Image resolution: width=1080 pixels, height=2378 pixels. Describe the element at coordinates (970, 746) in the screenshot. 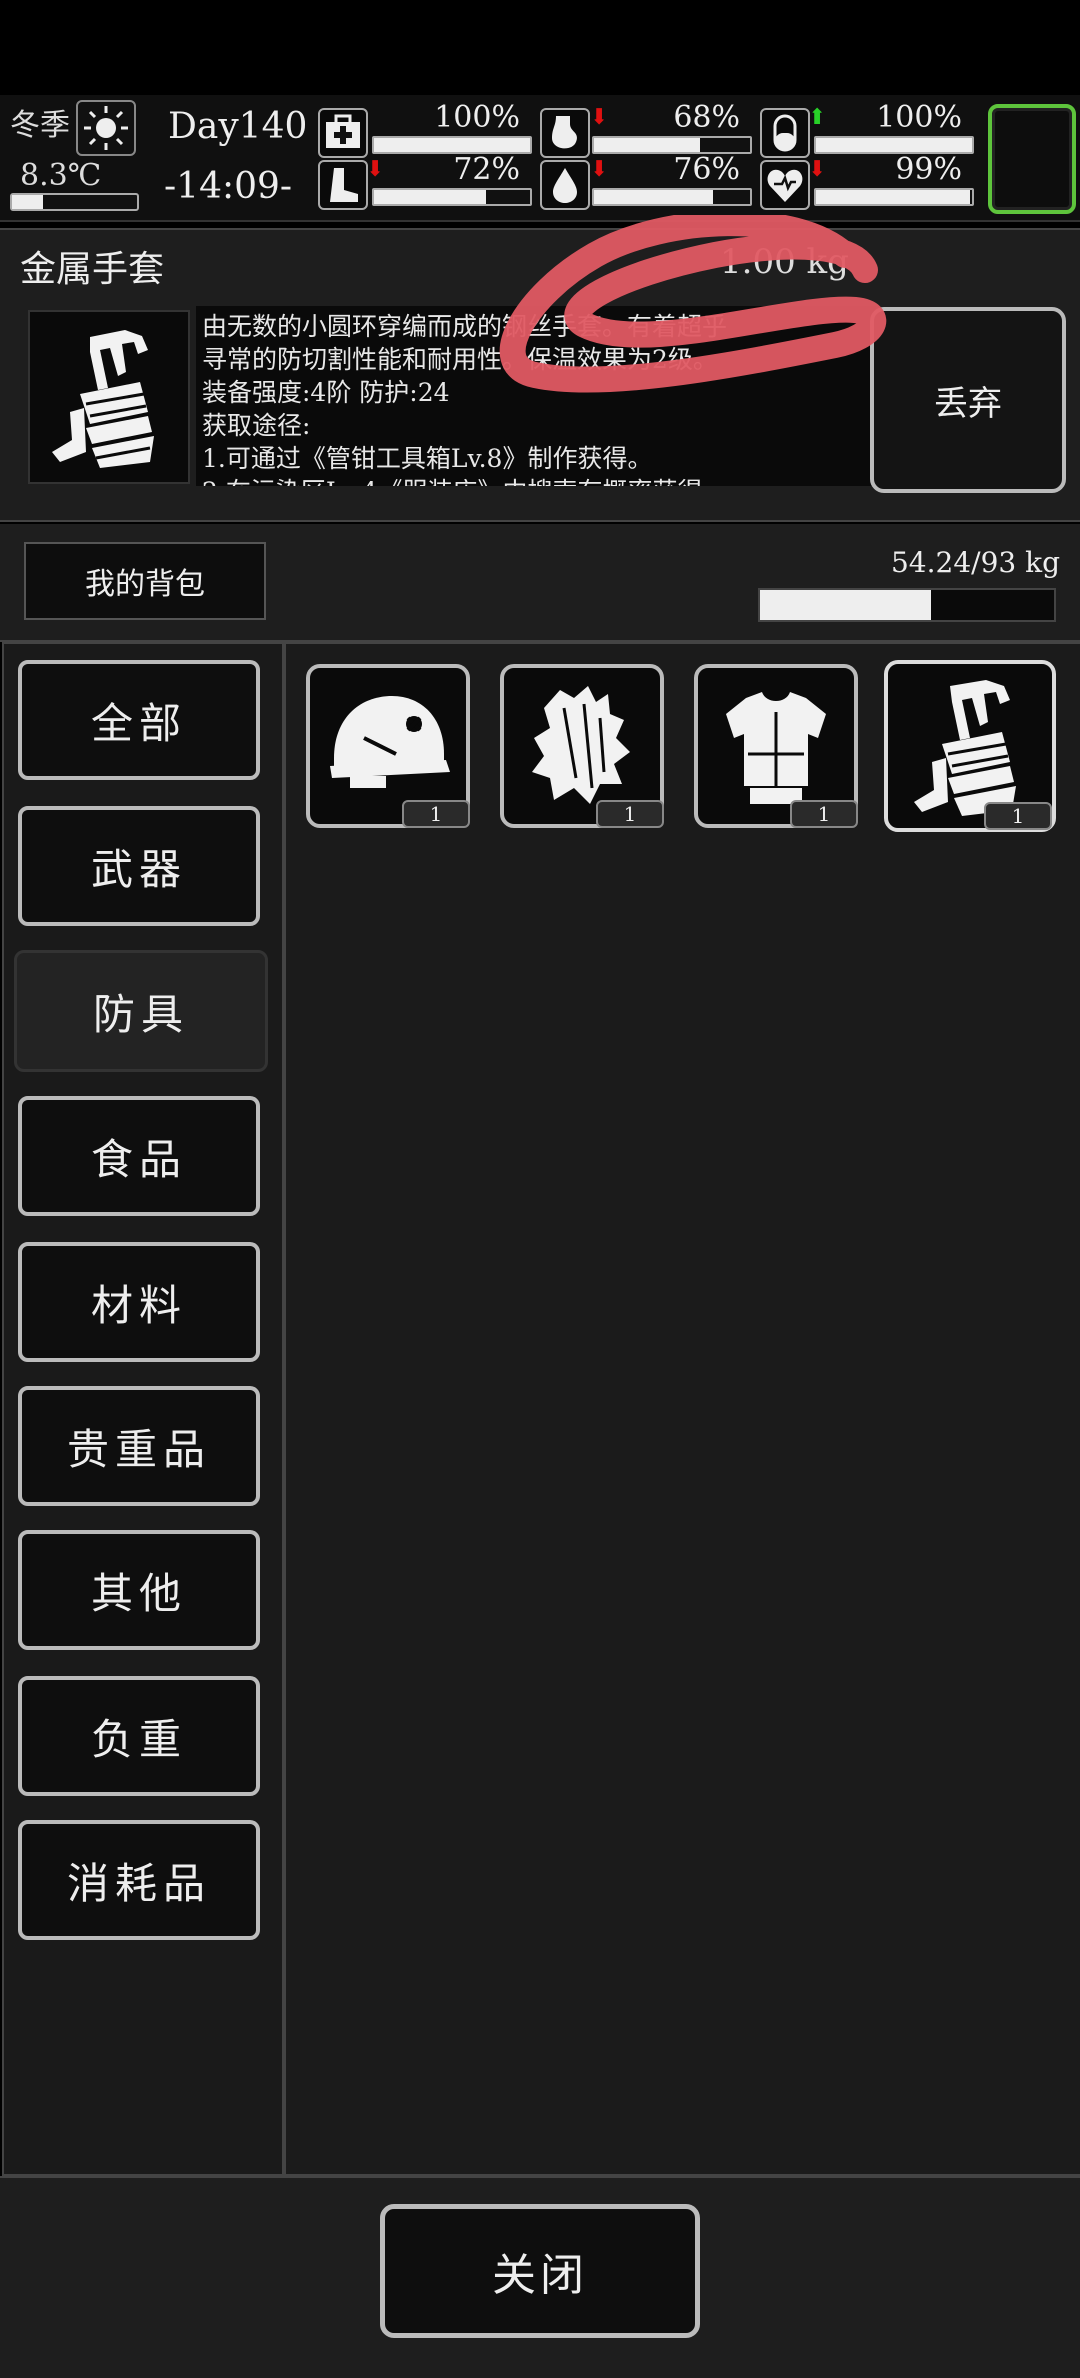

I see `inventory-slot-selected: 1` at that location.